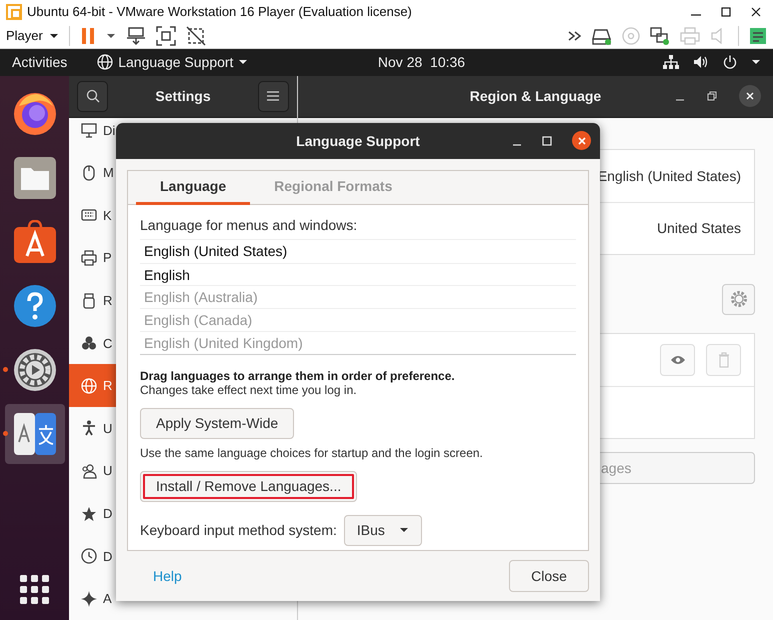 Image resolution: width=773 pixels, height=620 pixels. I want to click on apply-note: Use the same language choices for startup and the login screen., so click(311, 453).